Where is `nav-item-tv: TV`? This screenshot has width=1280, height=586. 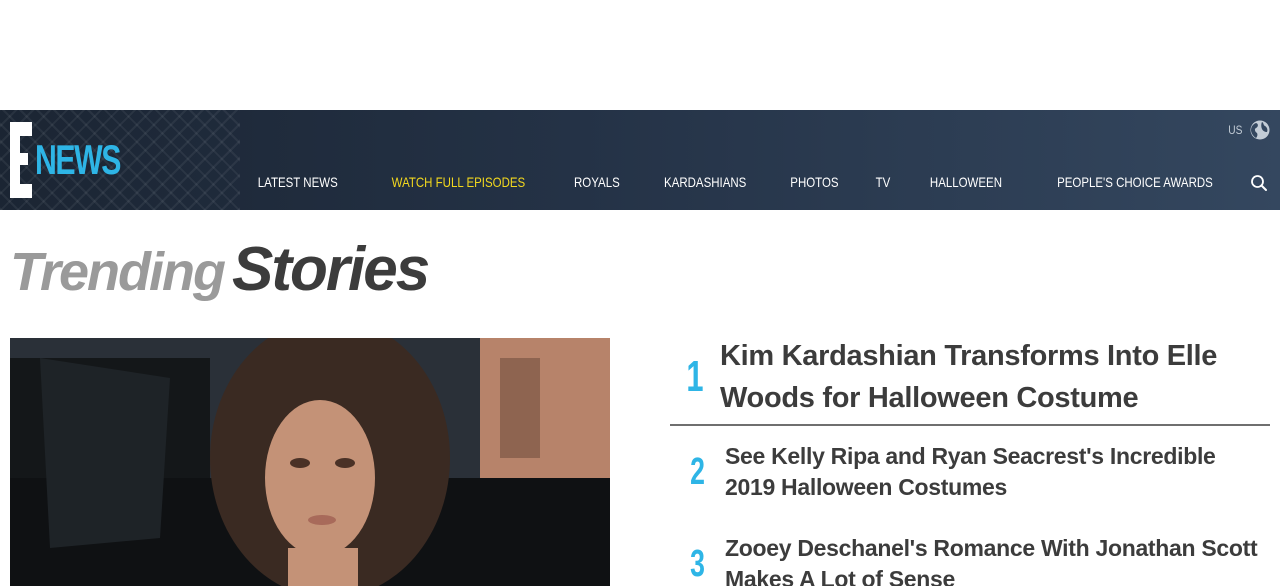 nav-item-tv: TV is located at coordinates (883, 182).